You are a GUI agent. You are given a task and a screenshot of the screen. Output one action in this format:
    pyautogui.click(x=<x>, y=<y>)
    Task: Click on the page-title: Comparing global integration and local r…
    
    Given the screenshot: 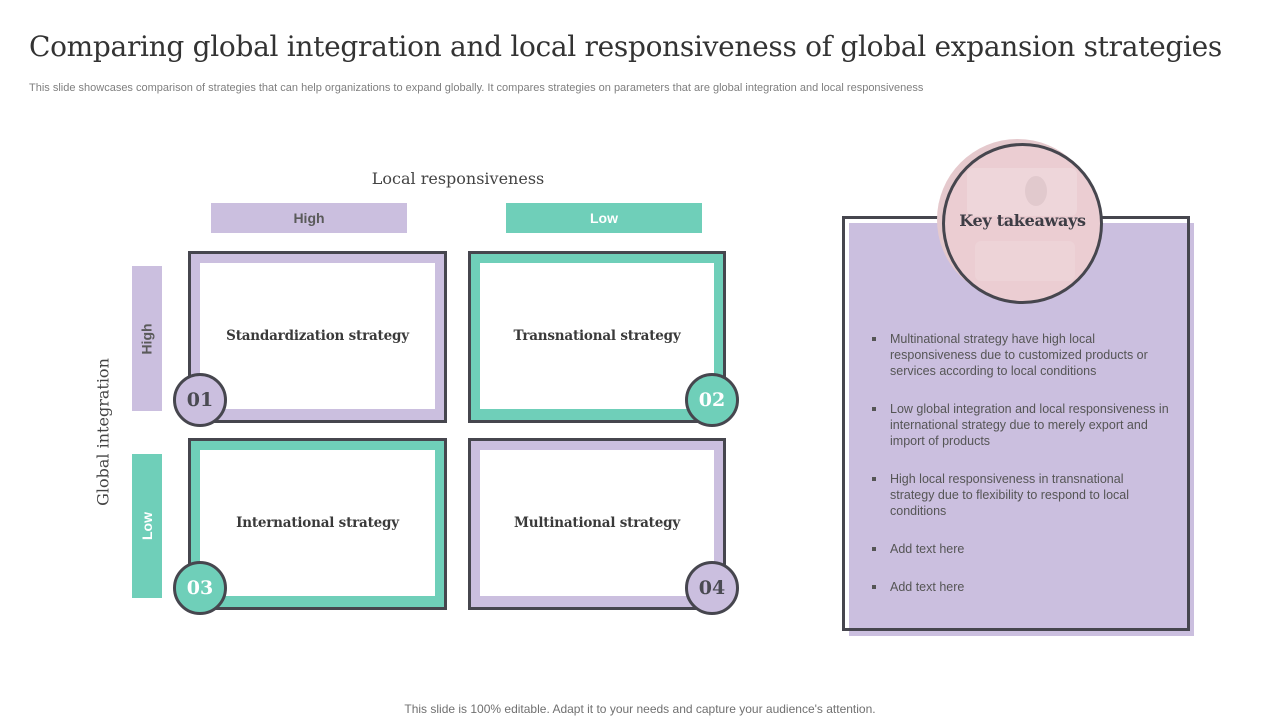 What is the action you would take?
    pyautogui.click(x=625, y=46)
    